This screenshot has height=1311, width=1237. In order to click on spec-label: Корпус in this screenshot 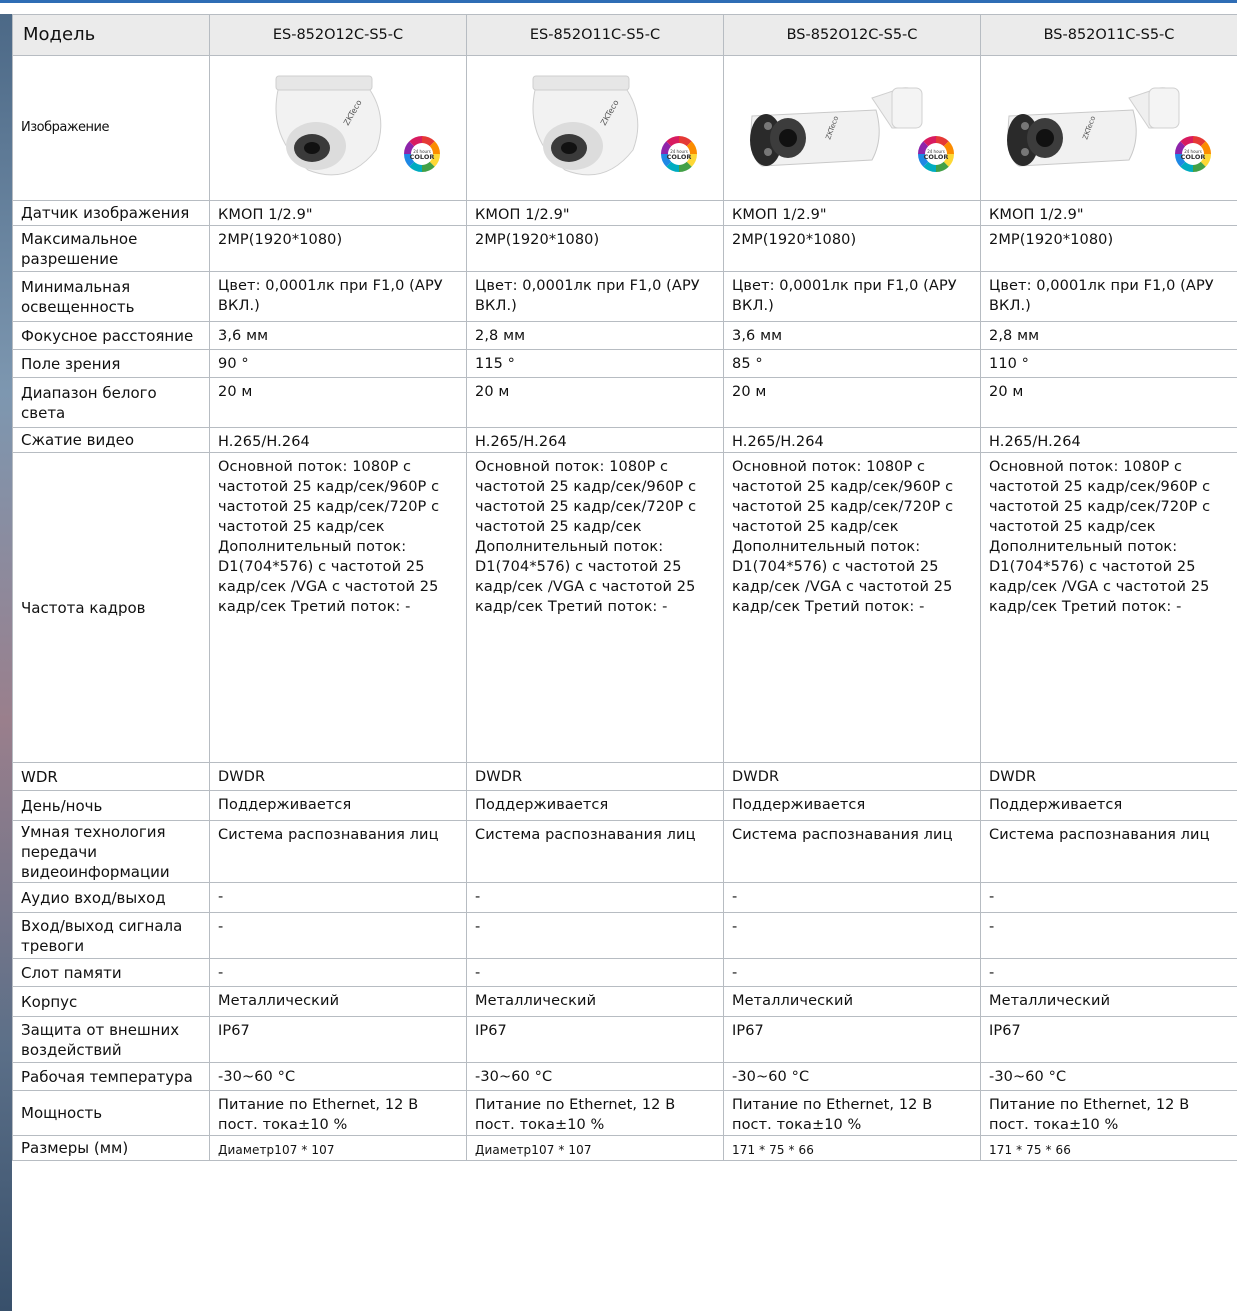, I will do `click(111, 1001)`.